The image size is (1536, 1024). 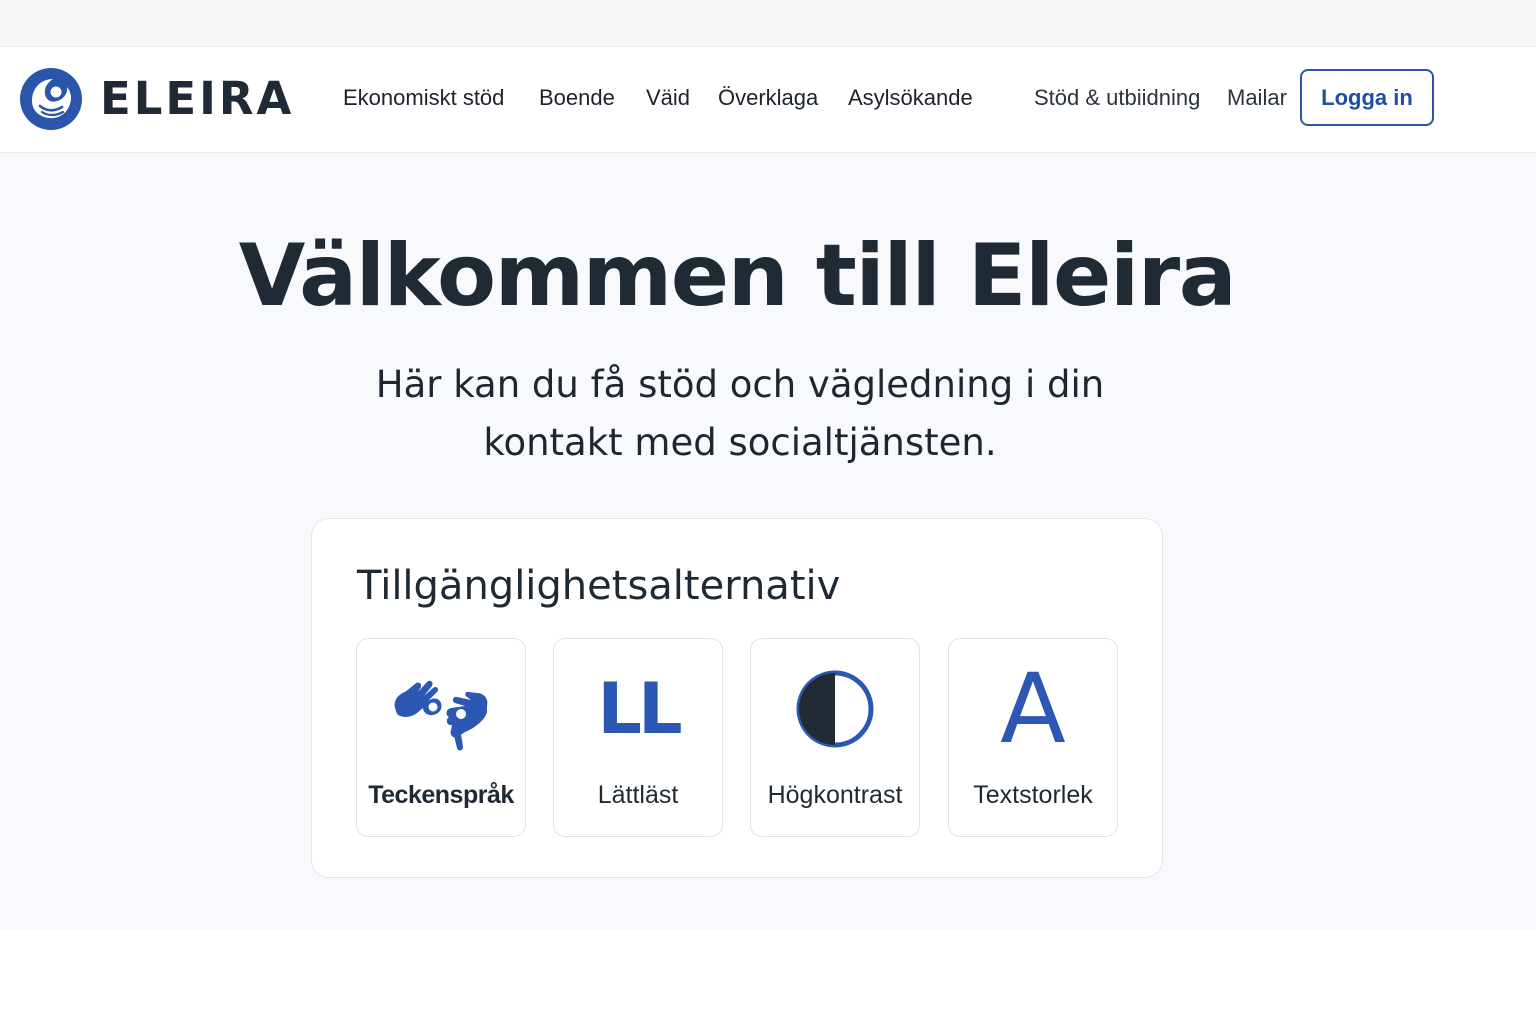 I want to click on nav-item-asylsokande: Asylsökande, so click(x=910, y=98).